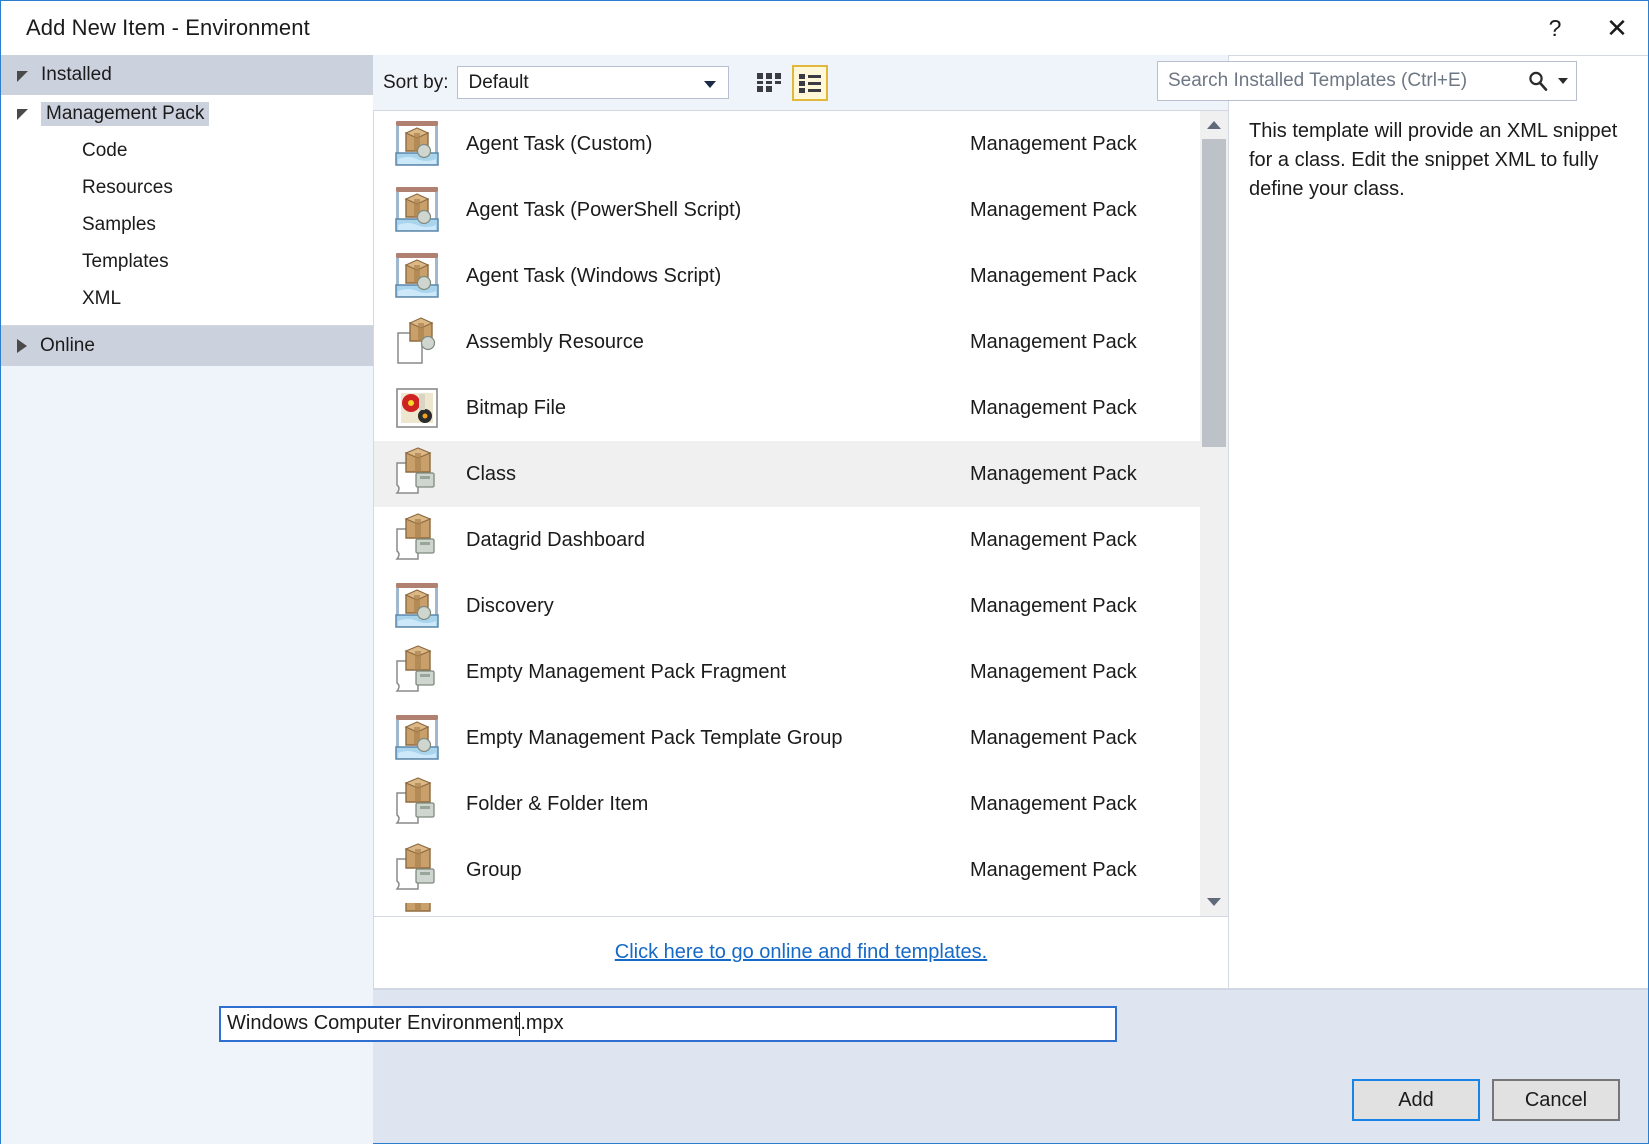 This screenshot has height=1144, width=1649. What do you see at coordinates (787, 144) in the screenshot?
I see `table-row: Agent Task (Custom) Management Pack` at bounding box center [787, 144].